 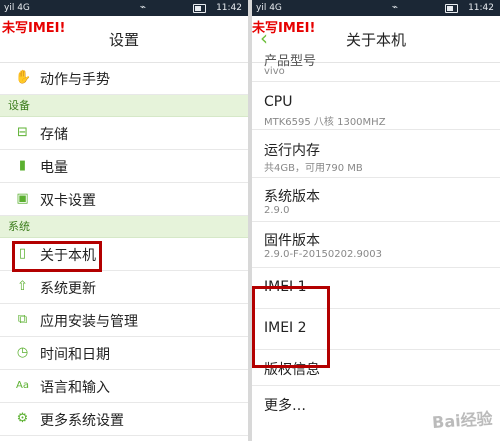 I want to click on title-bar: 未写IMEI! 设置, so click(x=124, y=39).